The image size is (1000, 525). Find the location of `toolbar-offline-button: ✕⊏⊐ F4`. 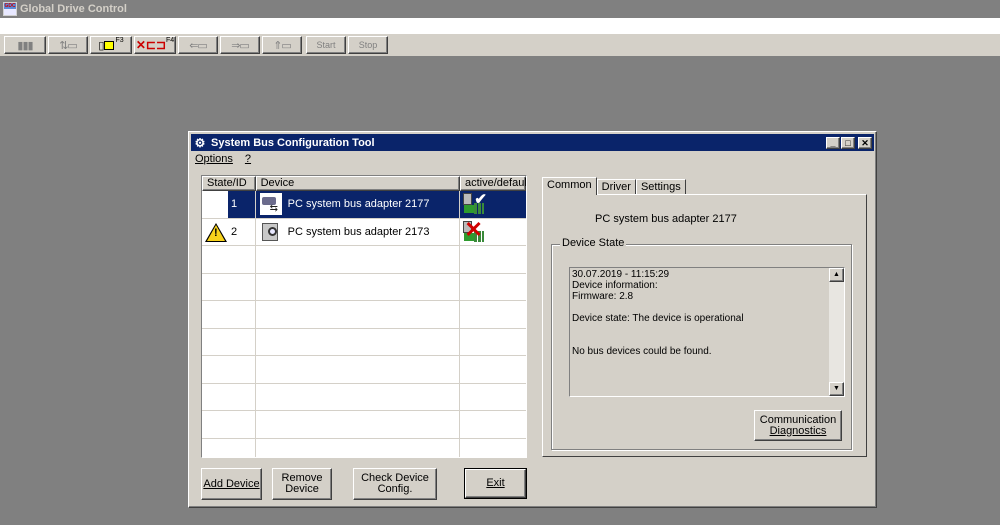

toolbar-offline-button: ✕⊏⊐ F4 is located at coordinates (155, 45).